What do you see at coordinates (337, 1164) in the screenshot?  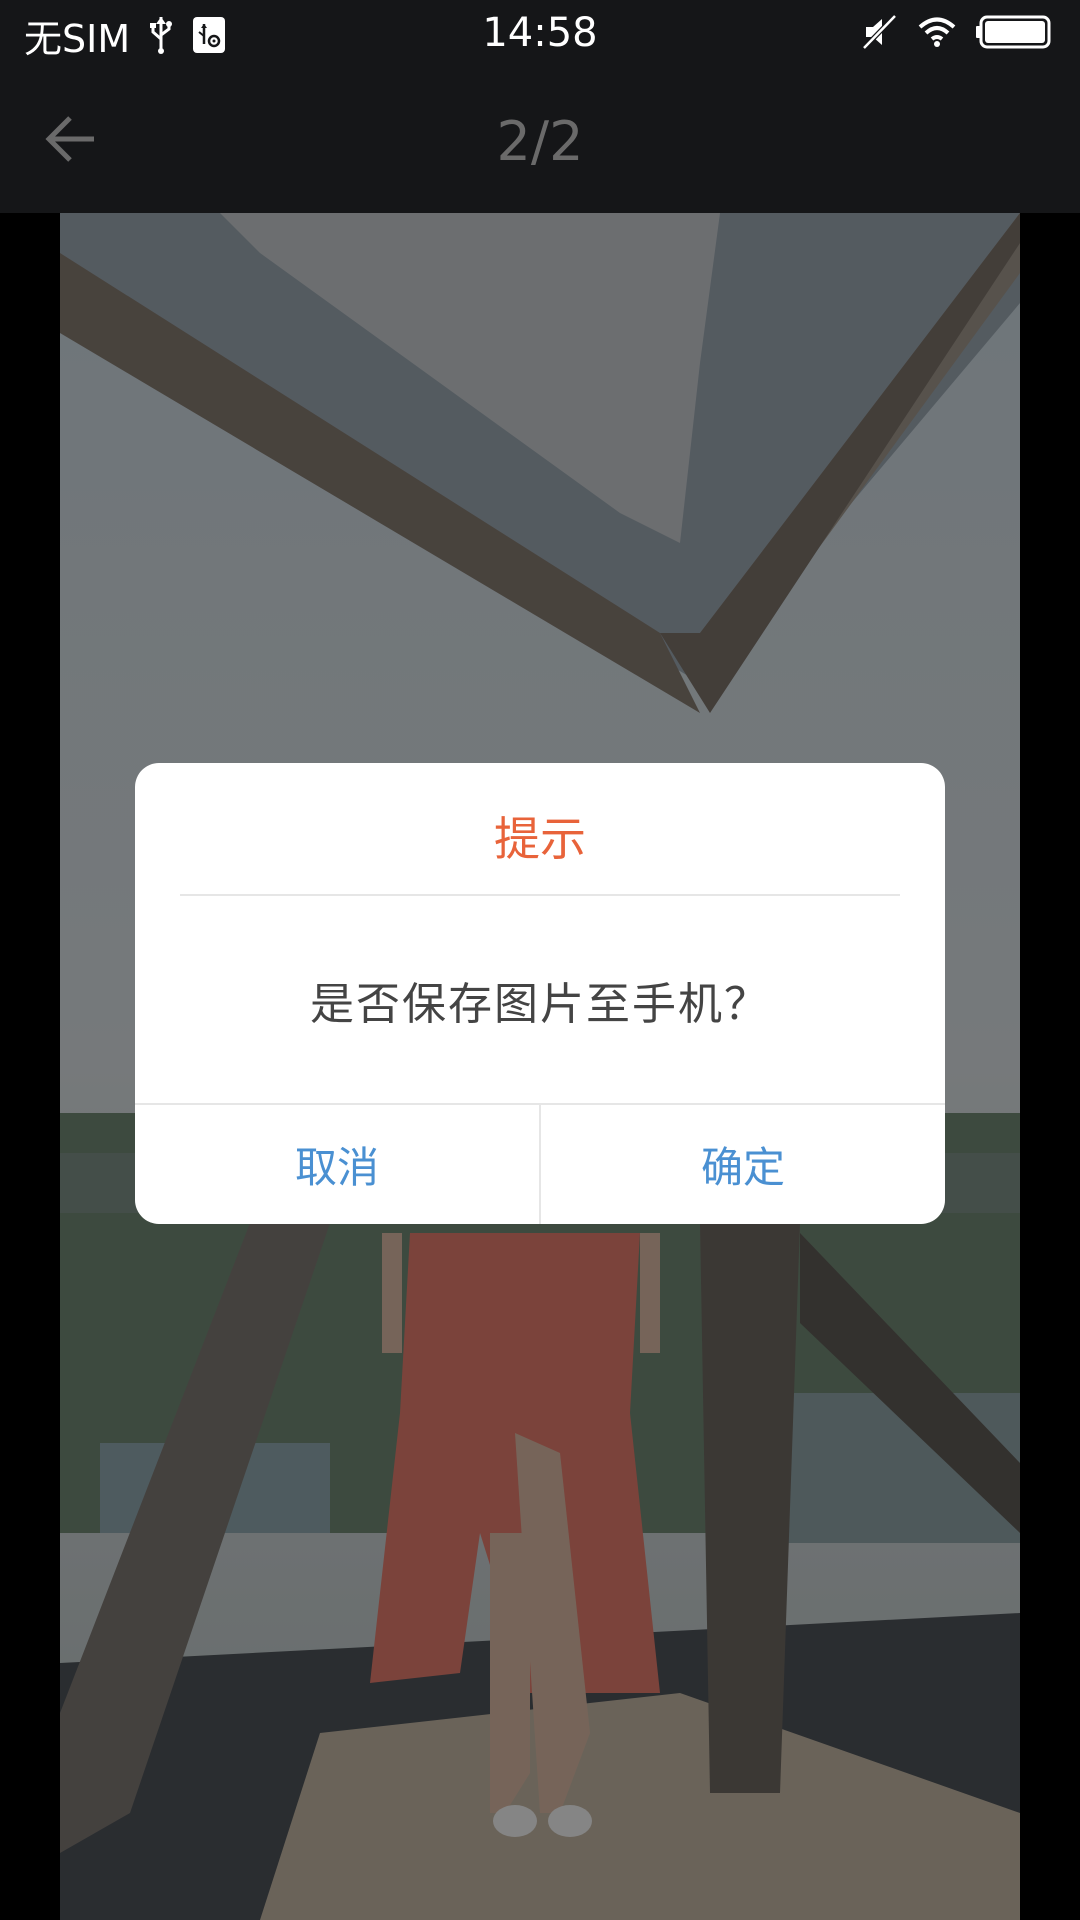 I see `cancel-button: 取消` at bounding box center [337, 1164].